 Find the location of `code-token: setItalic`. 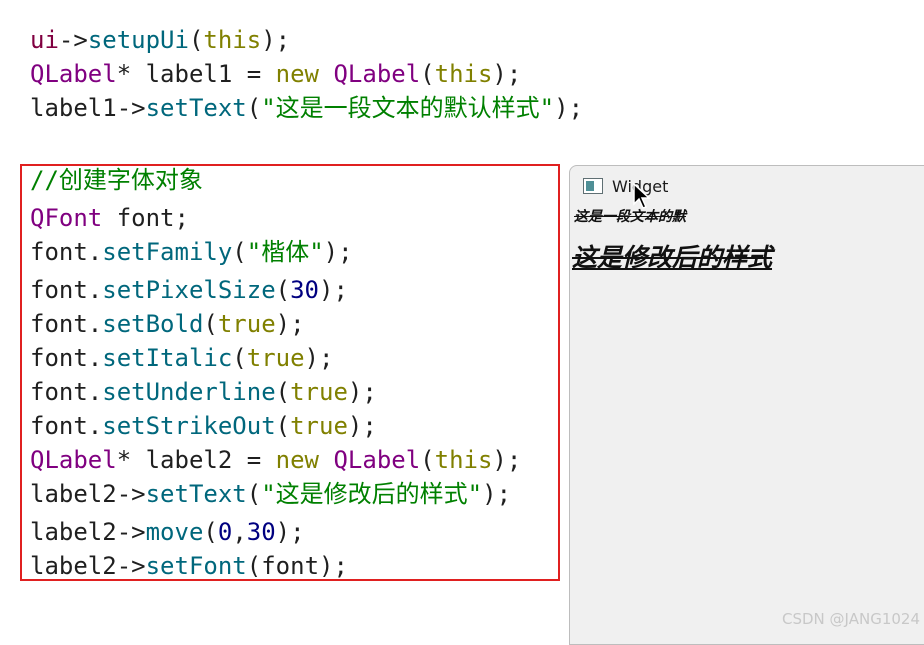

code-token: setItalic is located at coordinates (167, 358).